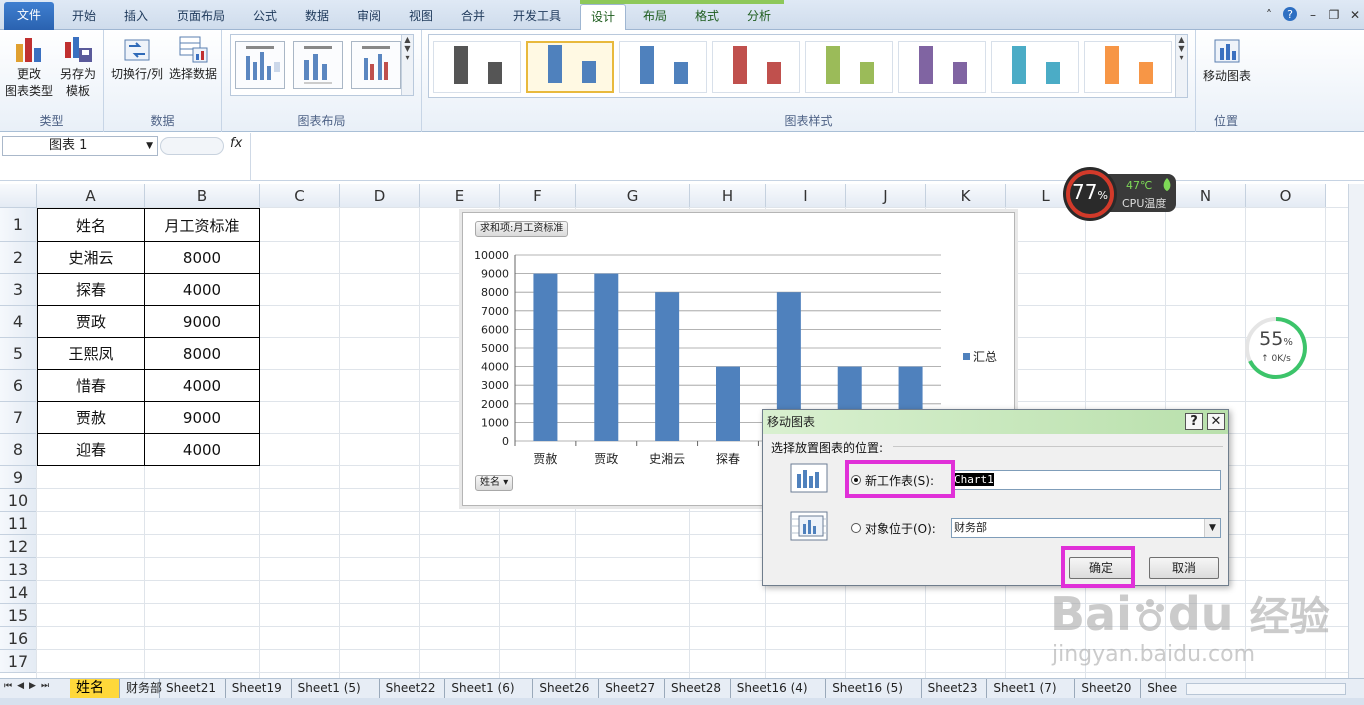 The height and width of the screenshot is (705, 1364). I want to click on tab-format: 格式, so click(707, 17).